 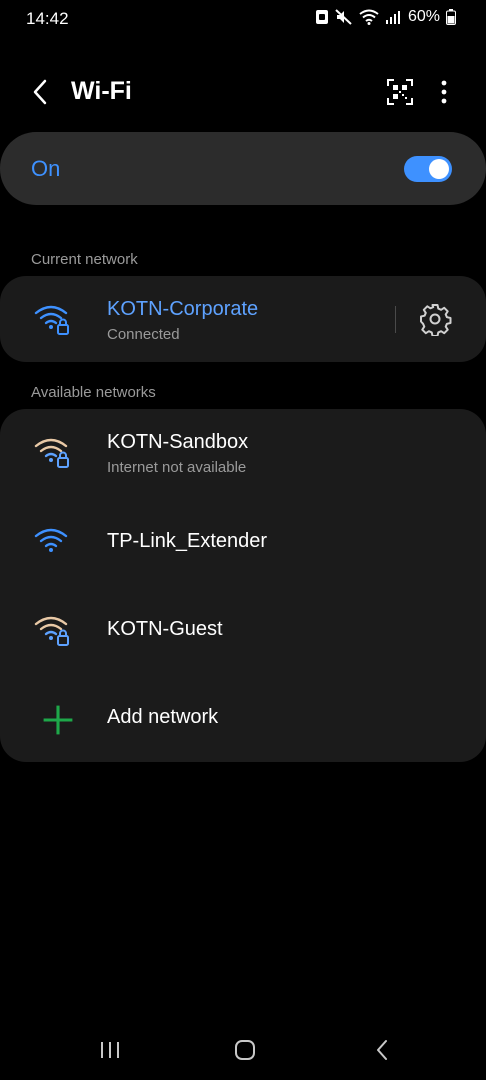 I want to click on nav-back-button, so click(x=382, y=1050).